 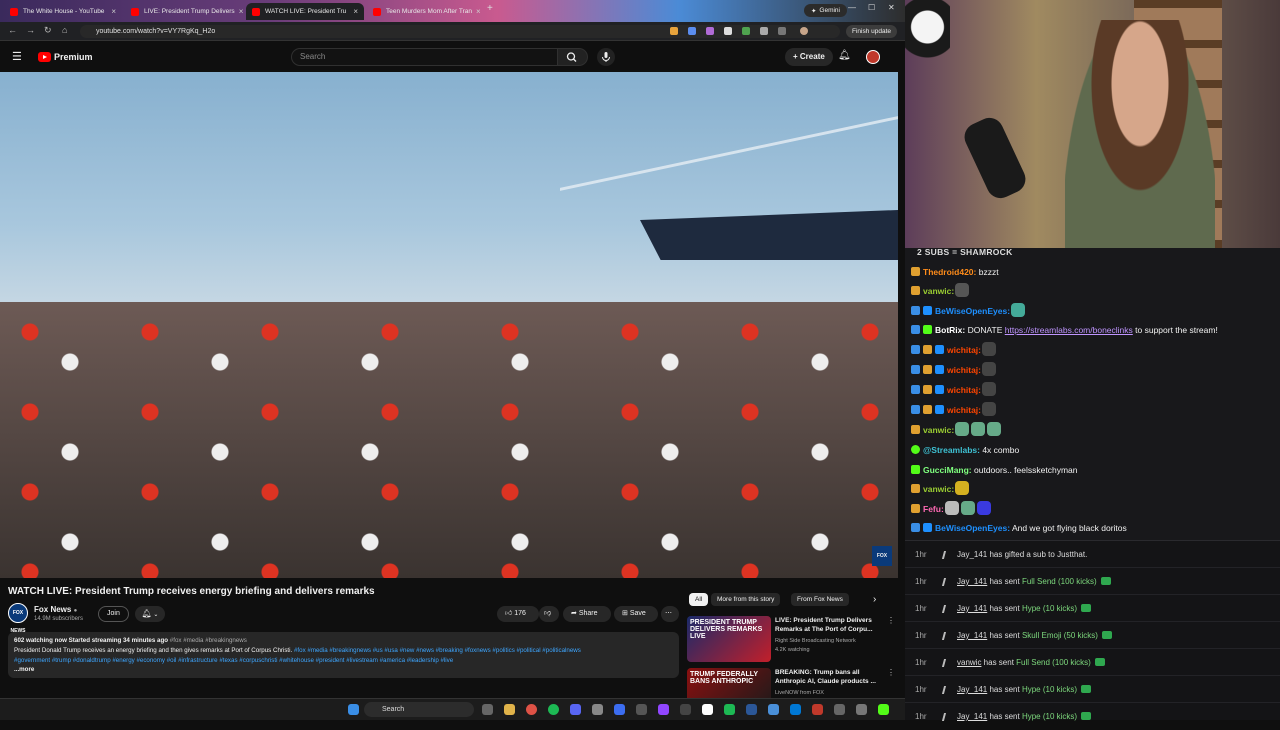 I want to click on chat-username: Fefu:, so click(x=933, y=509).